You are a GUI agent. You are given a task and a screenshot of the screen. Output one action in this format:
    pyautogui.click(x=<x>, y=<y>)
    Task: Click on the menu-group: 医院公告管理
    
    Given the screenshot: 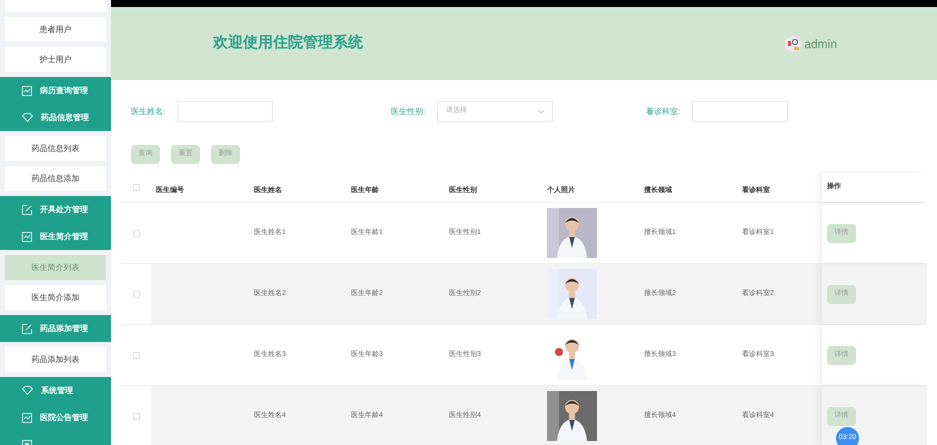 What is the action you would take?
    pyautogui.click(x=55, y=417)
    